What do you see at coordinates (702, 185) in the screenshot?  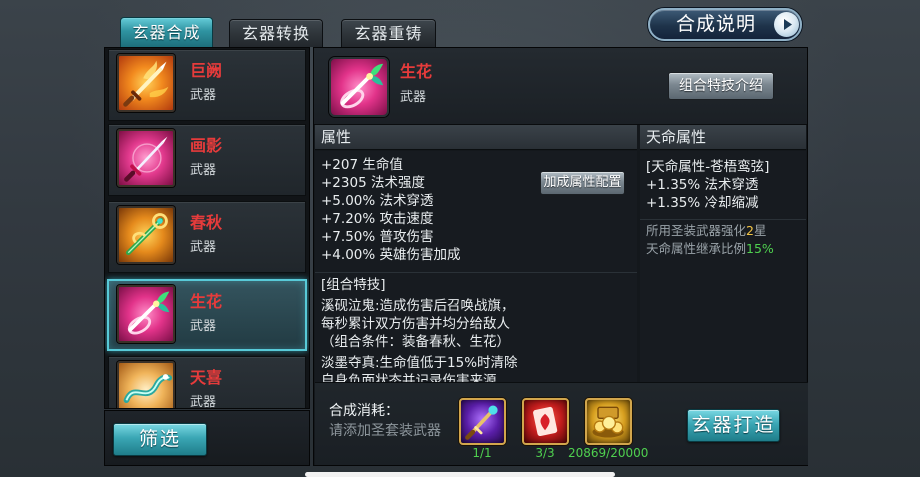 I see `destiny-attribute-row: +1.35% 法术穿透` at bounding box center [702, 185].